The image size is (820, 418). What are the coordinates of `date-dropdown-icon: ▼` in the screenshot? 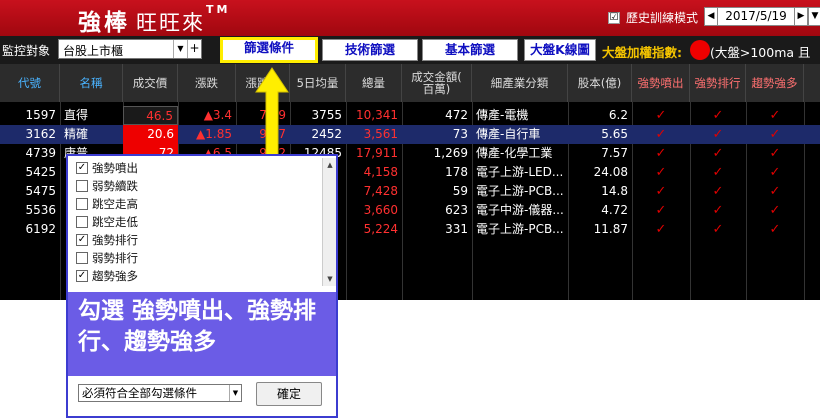 It's located at (814, 16).